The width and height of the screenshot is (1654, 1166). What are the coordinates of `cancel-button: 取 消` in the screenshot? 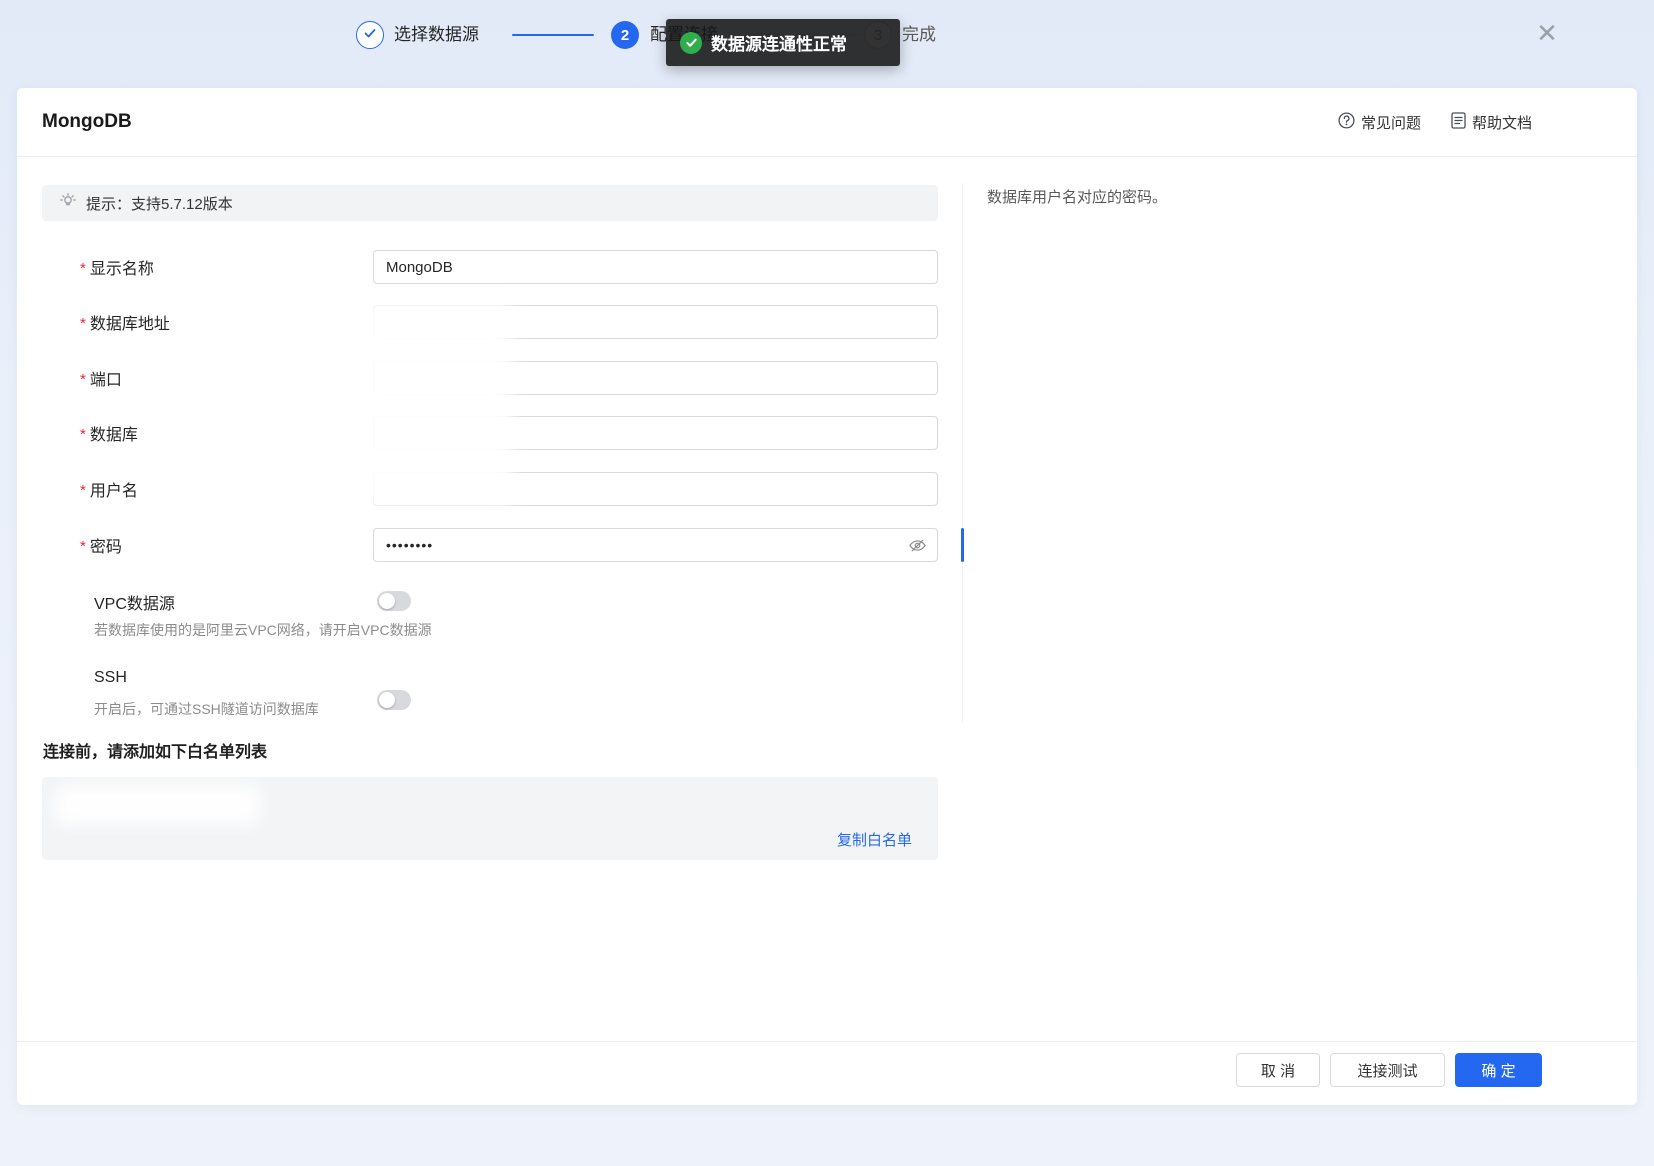 It's located at (1278, 1070).